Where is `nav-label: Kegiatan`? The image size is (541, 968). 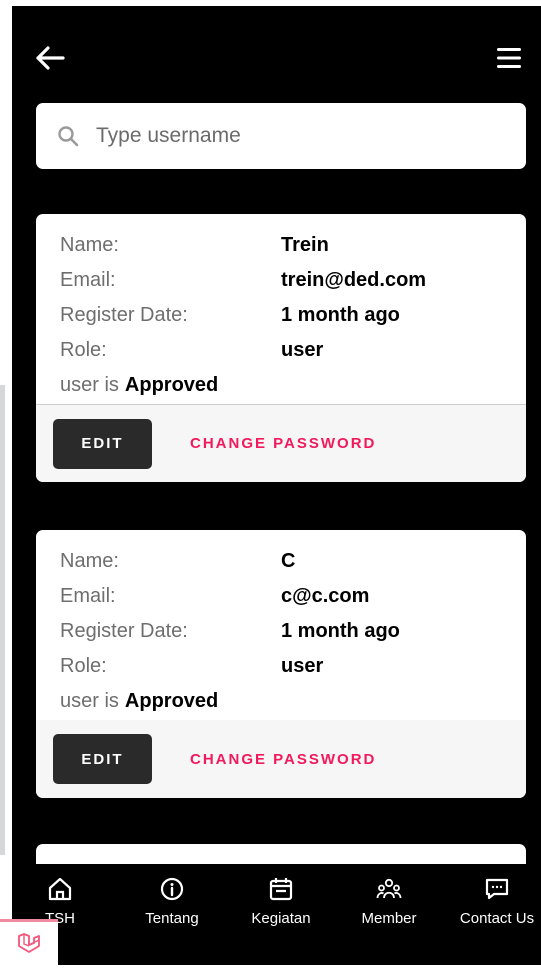
nav-label: Kegiatan is located at coordinates (281, 918).